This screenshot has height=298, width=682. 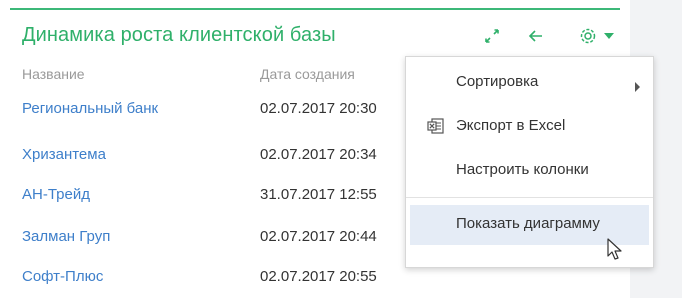 I want to click on mouse-cursor-icon, so click(x=615, y=252).